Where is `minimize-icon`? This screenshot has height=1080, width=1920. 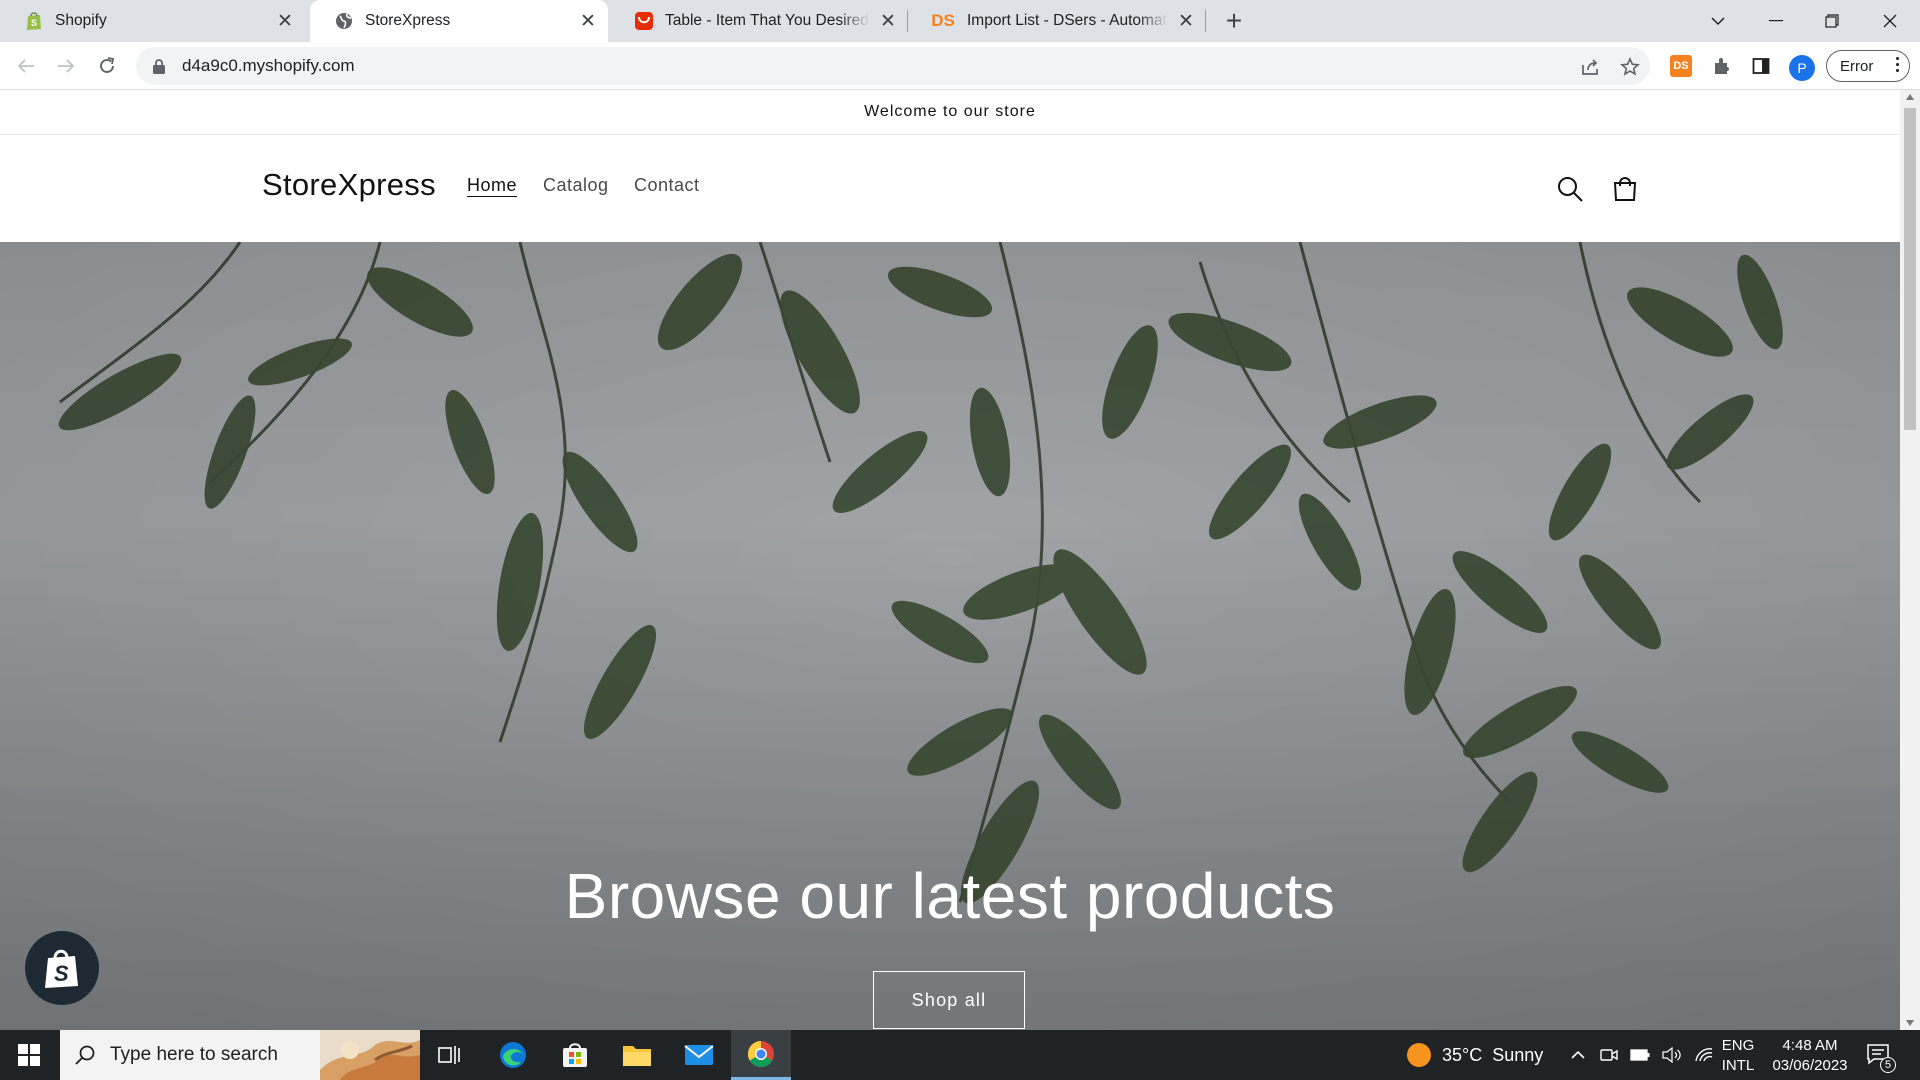 minimize-icon is located at coordinates (1776, 21).